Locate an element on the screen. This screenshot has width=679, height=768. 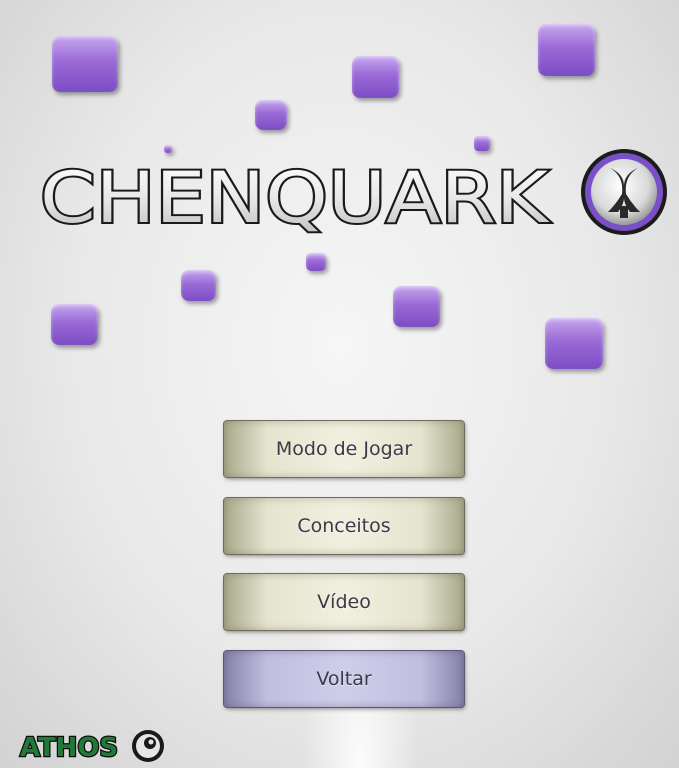
menu-button-conceitos: Conceitos is located at coordinates (344, 526).